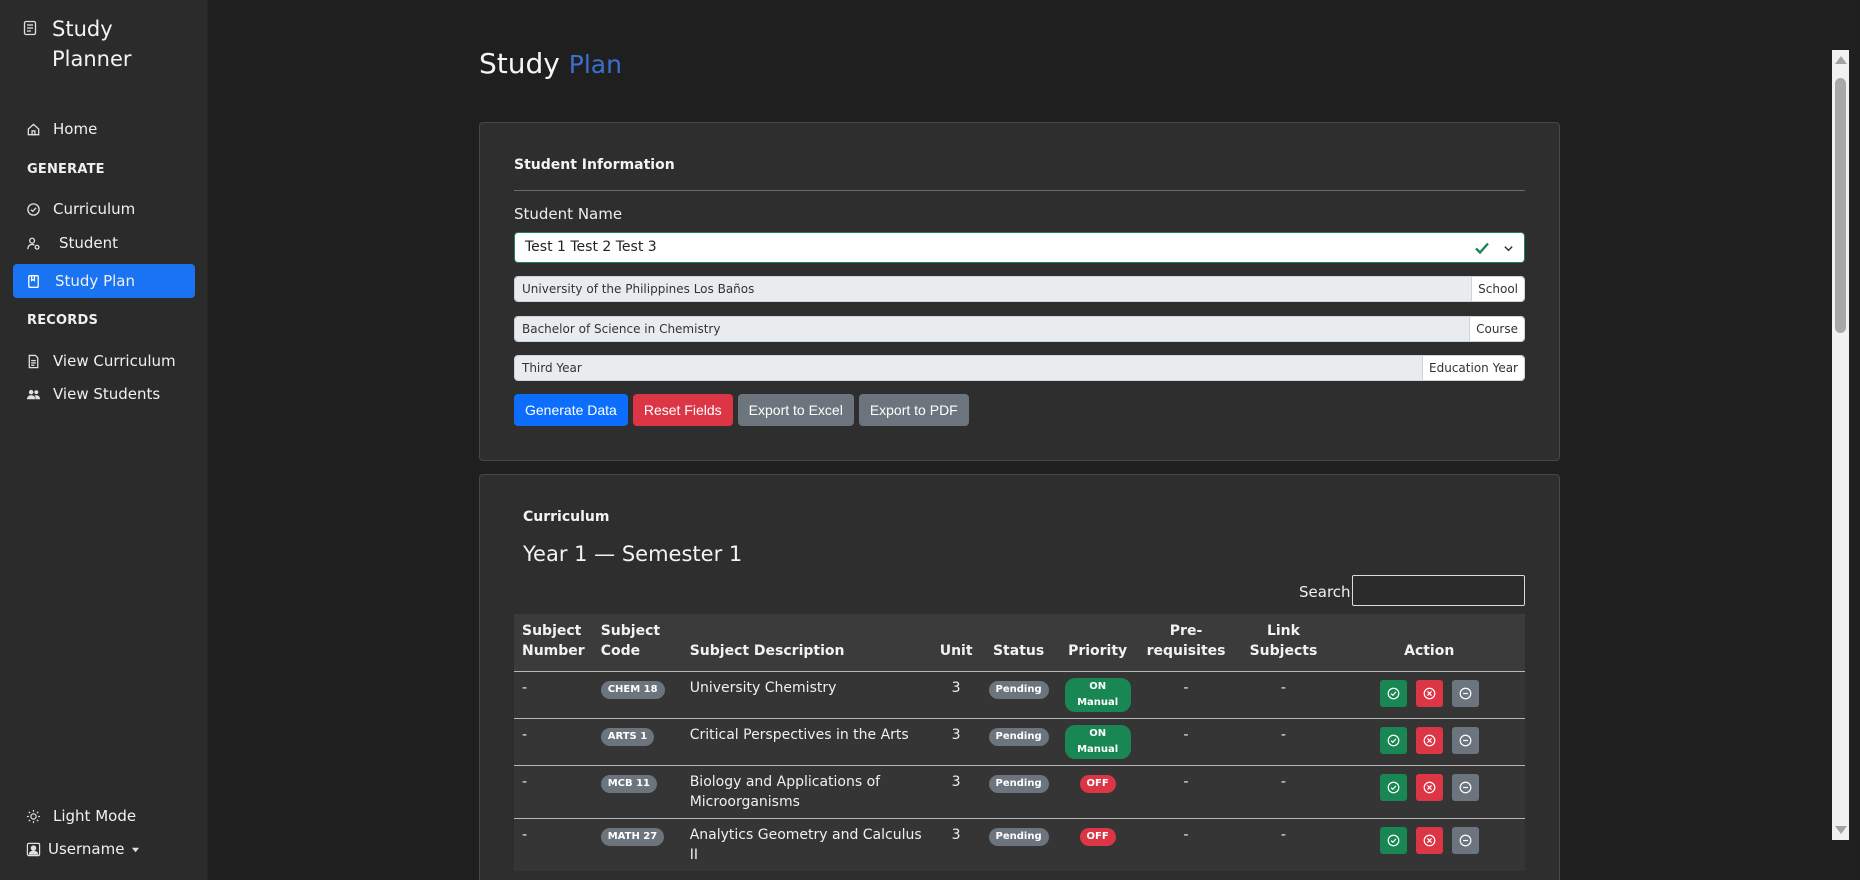  What do you see at coordinates (632, 837) in the screenshot?
I see `subject-code-badge: MATH 27` at bounding box center [632, 837].